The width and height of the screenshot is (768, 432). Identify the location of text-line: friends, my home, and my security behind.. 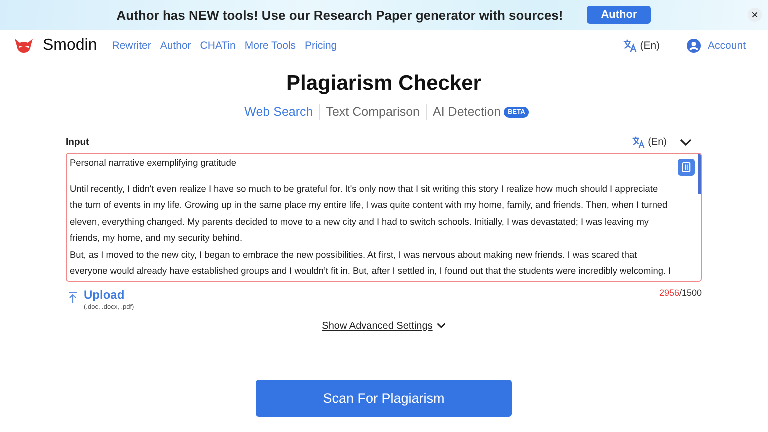
(157, 238).